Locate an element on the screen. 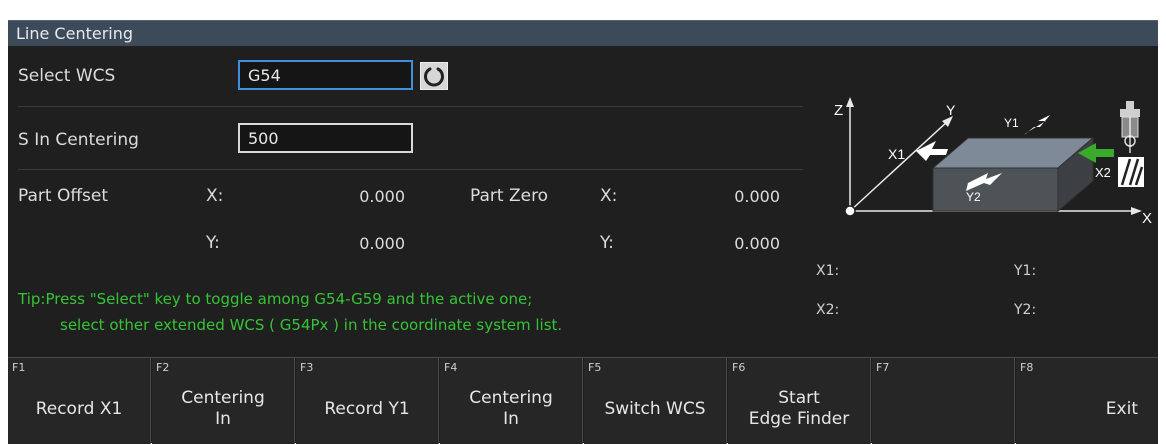 The width and height of the screenshot is (1166, 444). softkey-f5-switch-wcs: F5 Switch WCS is located at coordinates (655, 401).